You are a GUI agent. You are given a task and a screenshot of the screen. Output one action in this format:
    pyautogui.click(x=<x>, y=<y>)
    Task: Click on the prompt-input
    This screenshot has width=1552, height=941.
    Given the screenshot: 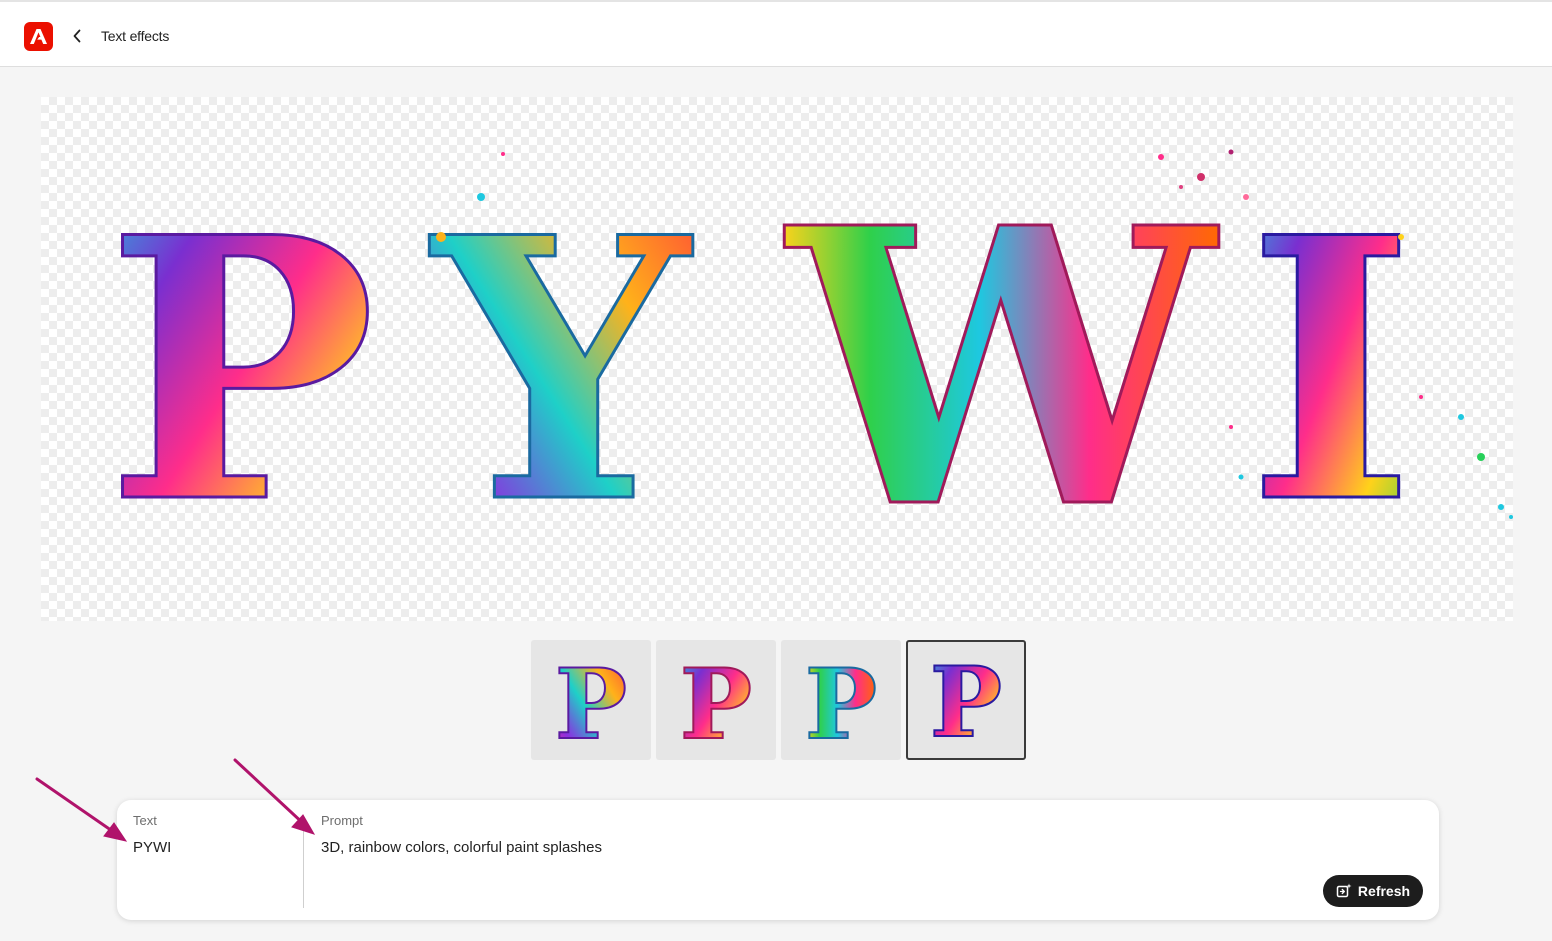 What is the action you would take?
    pyautogui.click(x=811, y=847)
    